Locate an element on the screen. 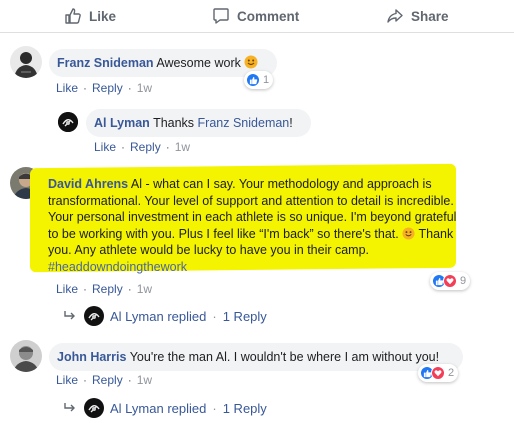 This screenshot has height=423, width=514. franz-avatar-image is located at coordinates (26, 62).